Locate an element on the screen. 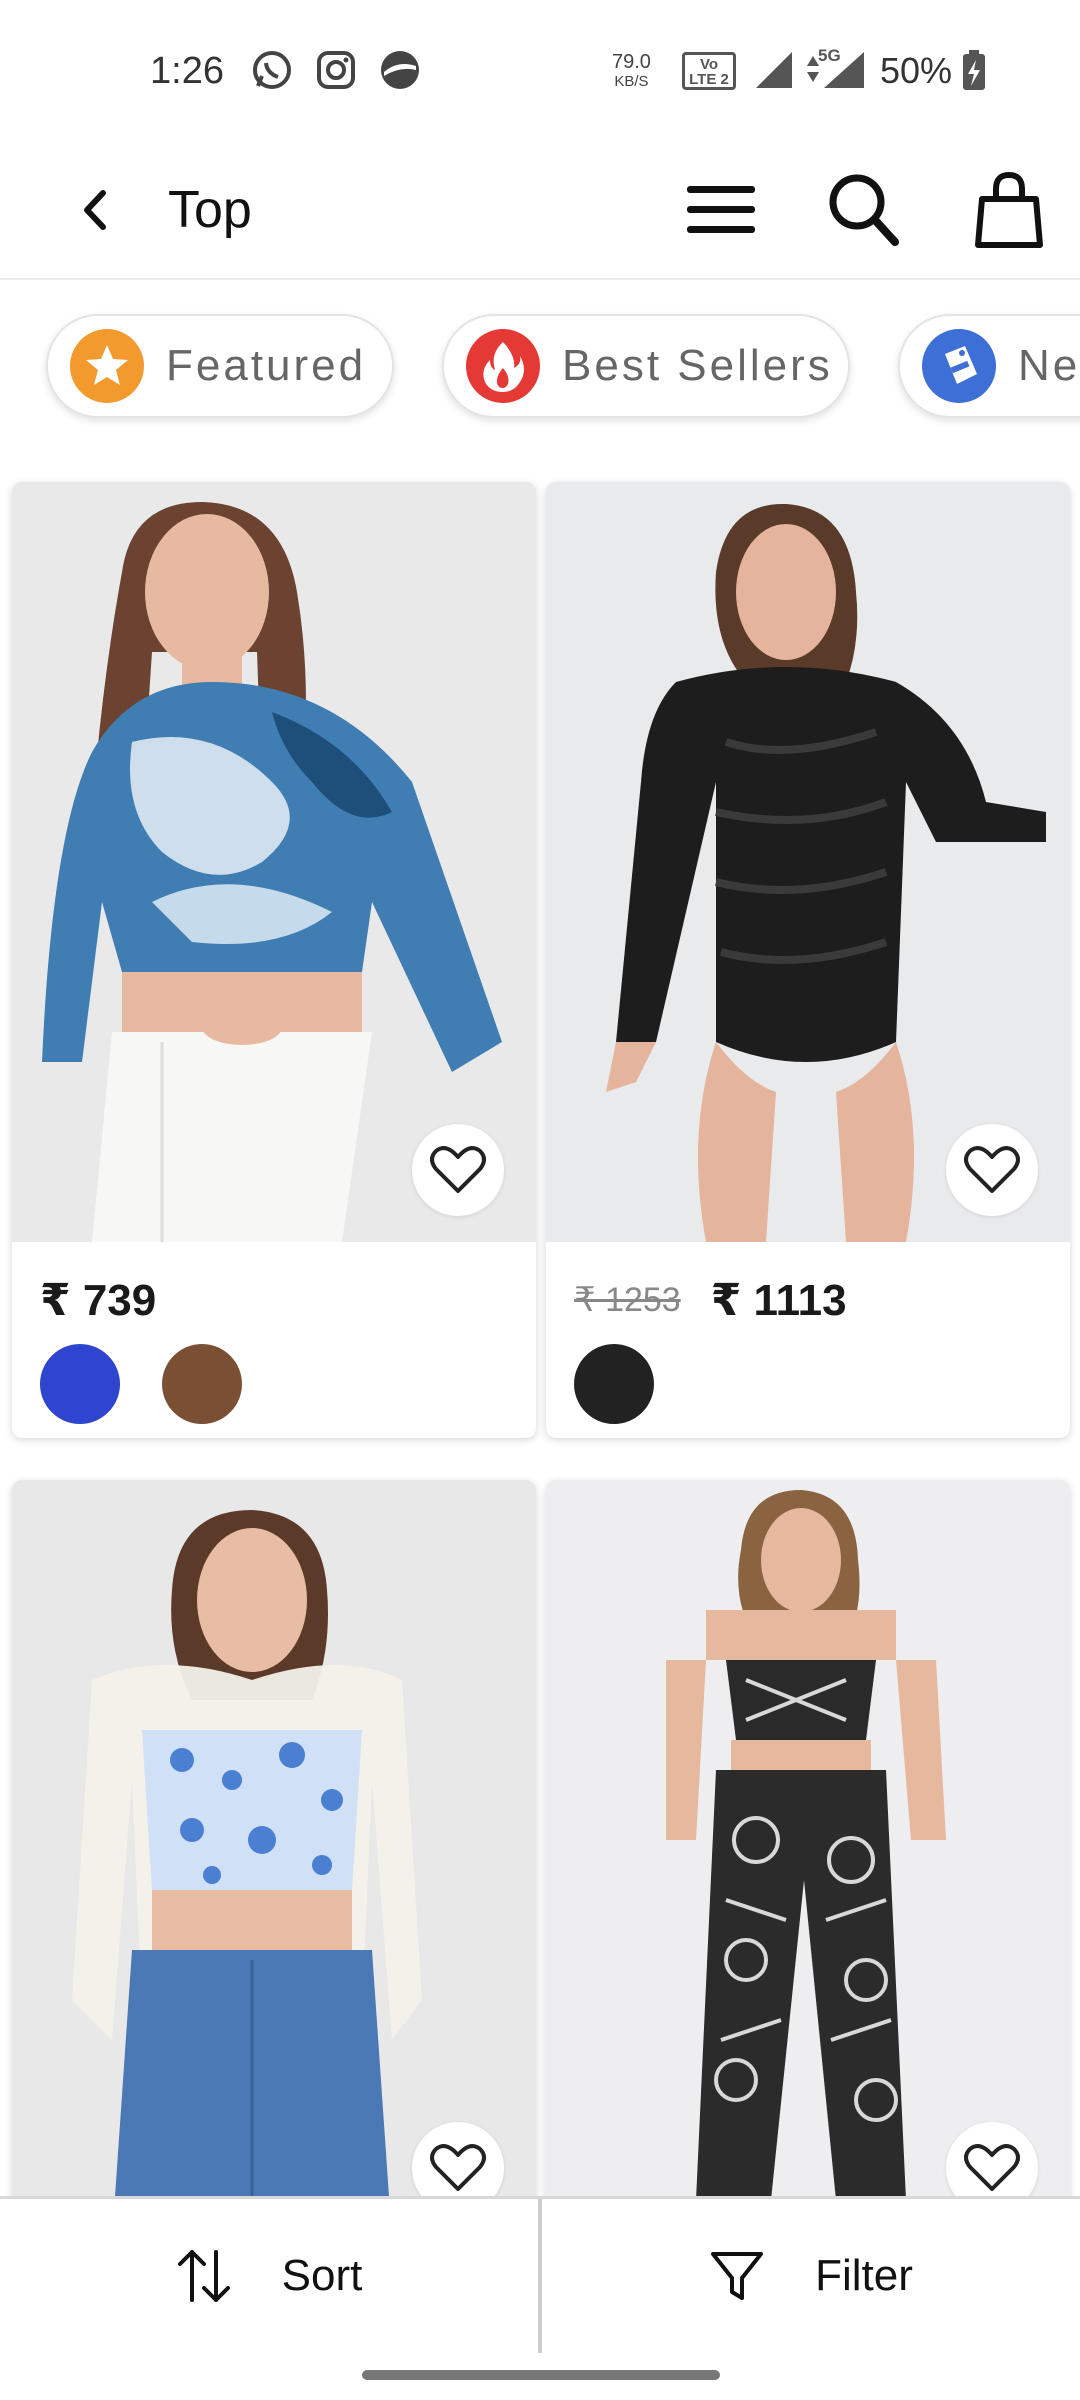 This screenshot has width=1080, height=2400. chip-label: Best Sellers is located at coordinates (697, 365).